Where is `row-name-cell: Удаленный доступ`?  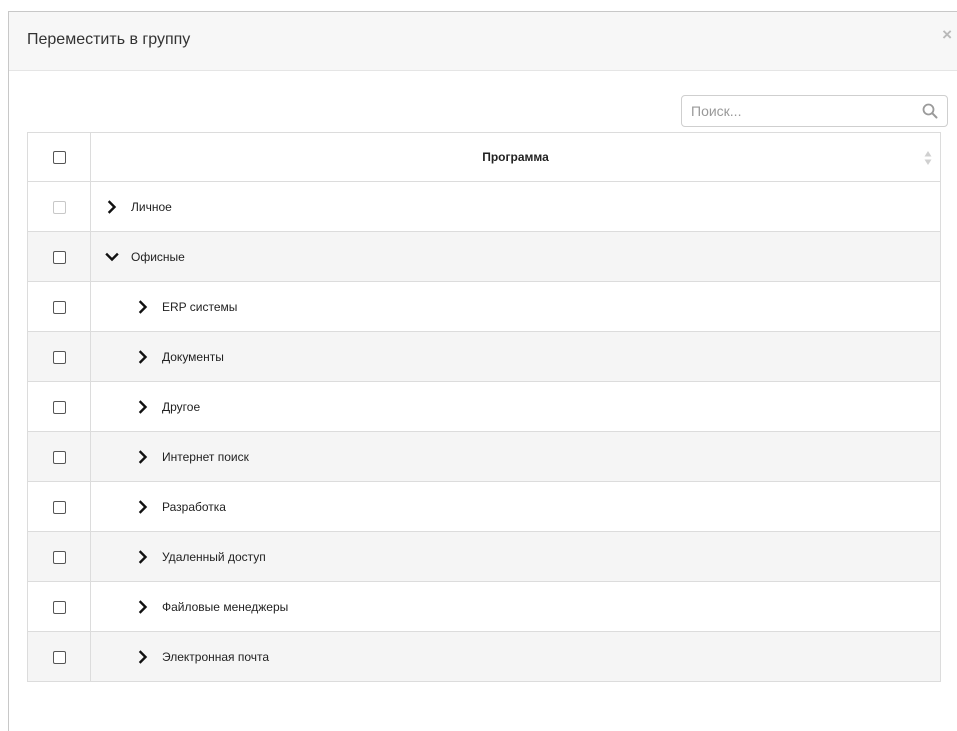
row-name-cell: Удаленный доступ is located at coordinates (515, 556).